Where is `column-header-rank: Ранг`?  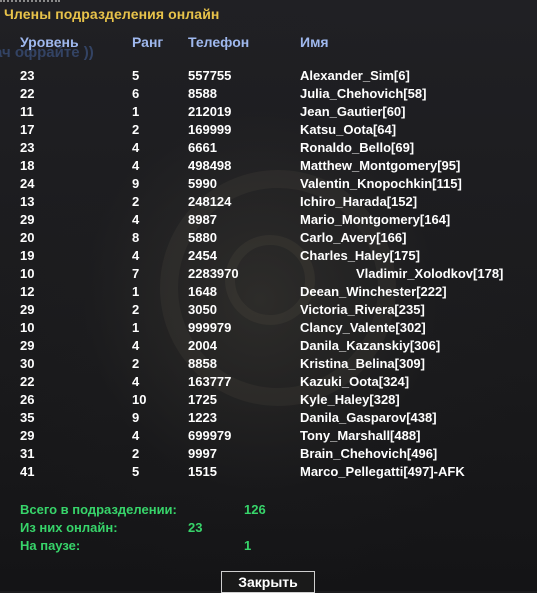 column-header-rank: Ранг is located at coordinates (148, 42).